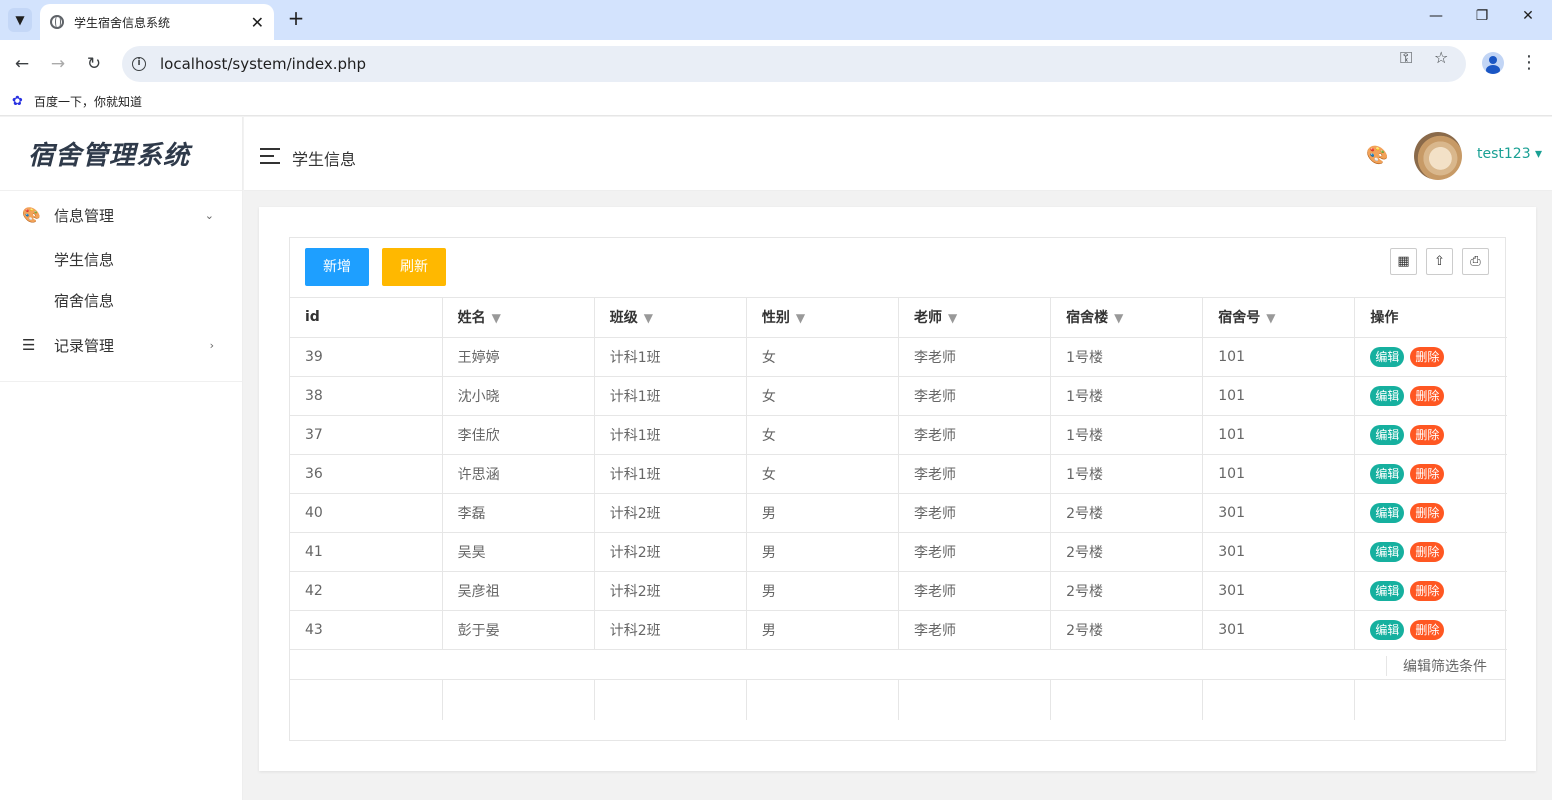  What do you see at coordinates (1509, 154) in the screenshot?
I see `user-menu: test123 ▾` at bounding box center [1509, 154].